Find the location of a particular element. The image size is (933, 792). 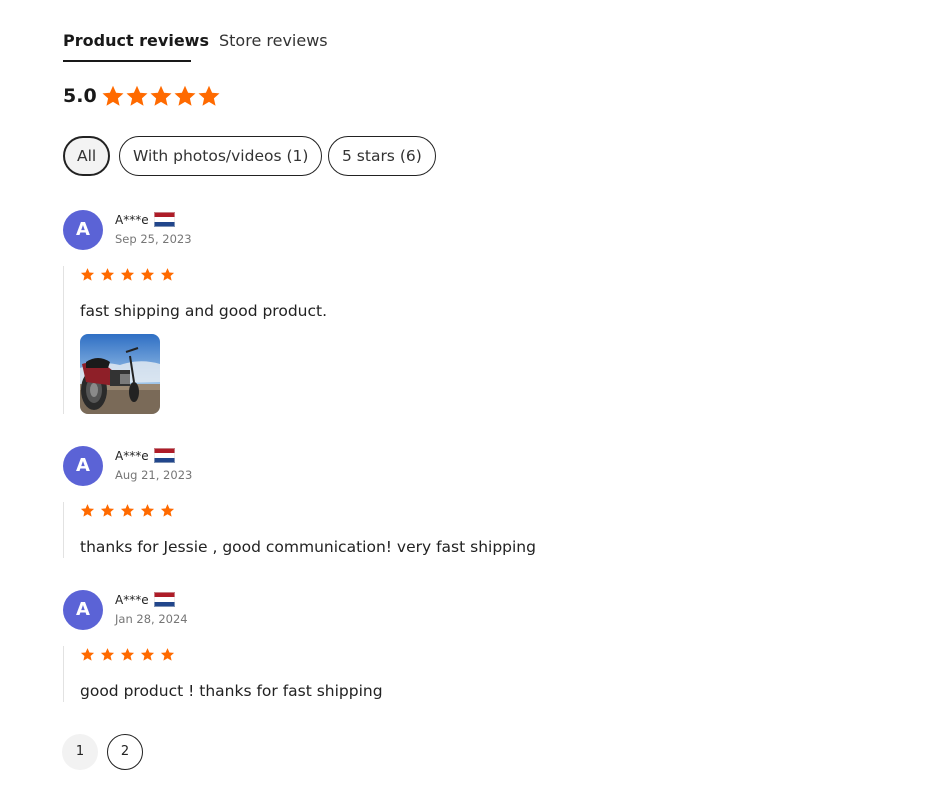

review-body: good product ! thanks for fast shipping is located at coordinates (223, 674).